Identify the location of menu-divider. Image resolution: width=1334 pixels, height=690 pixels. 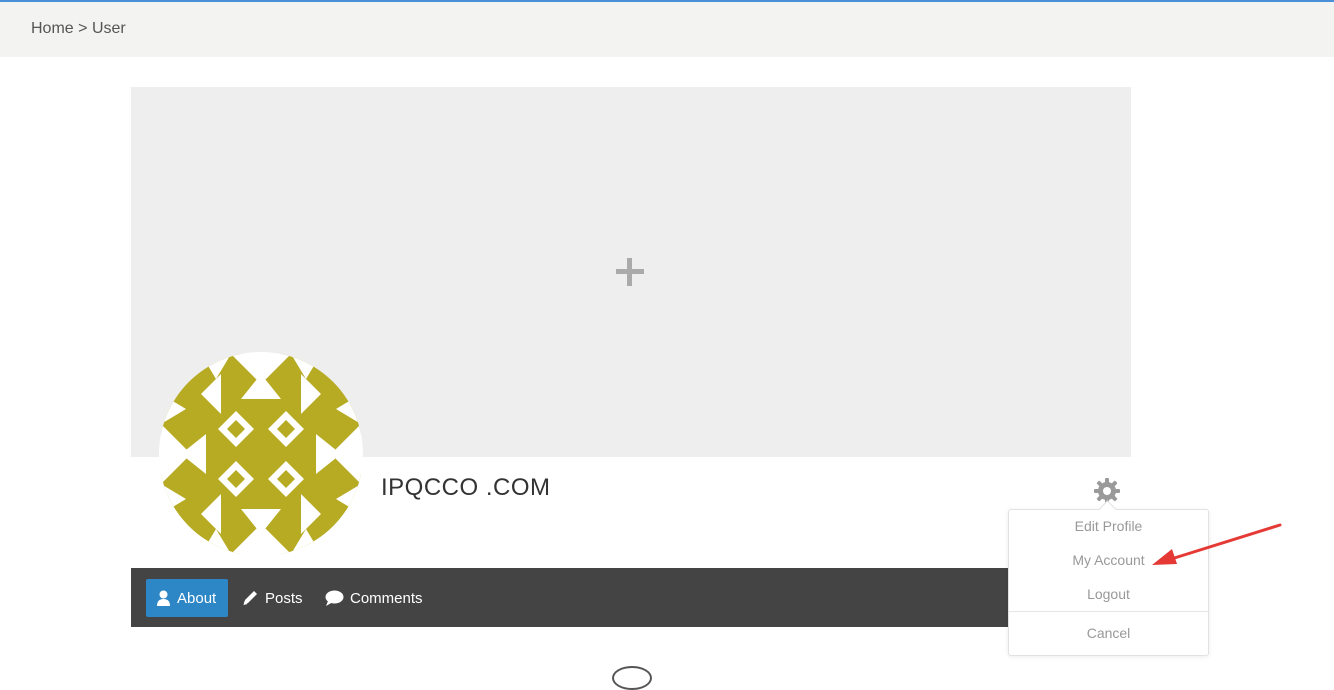
(1108, 611).